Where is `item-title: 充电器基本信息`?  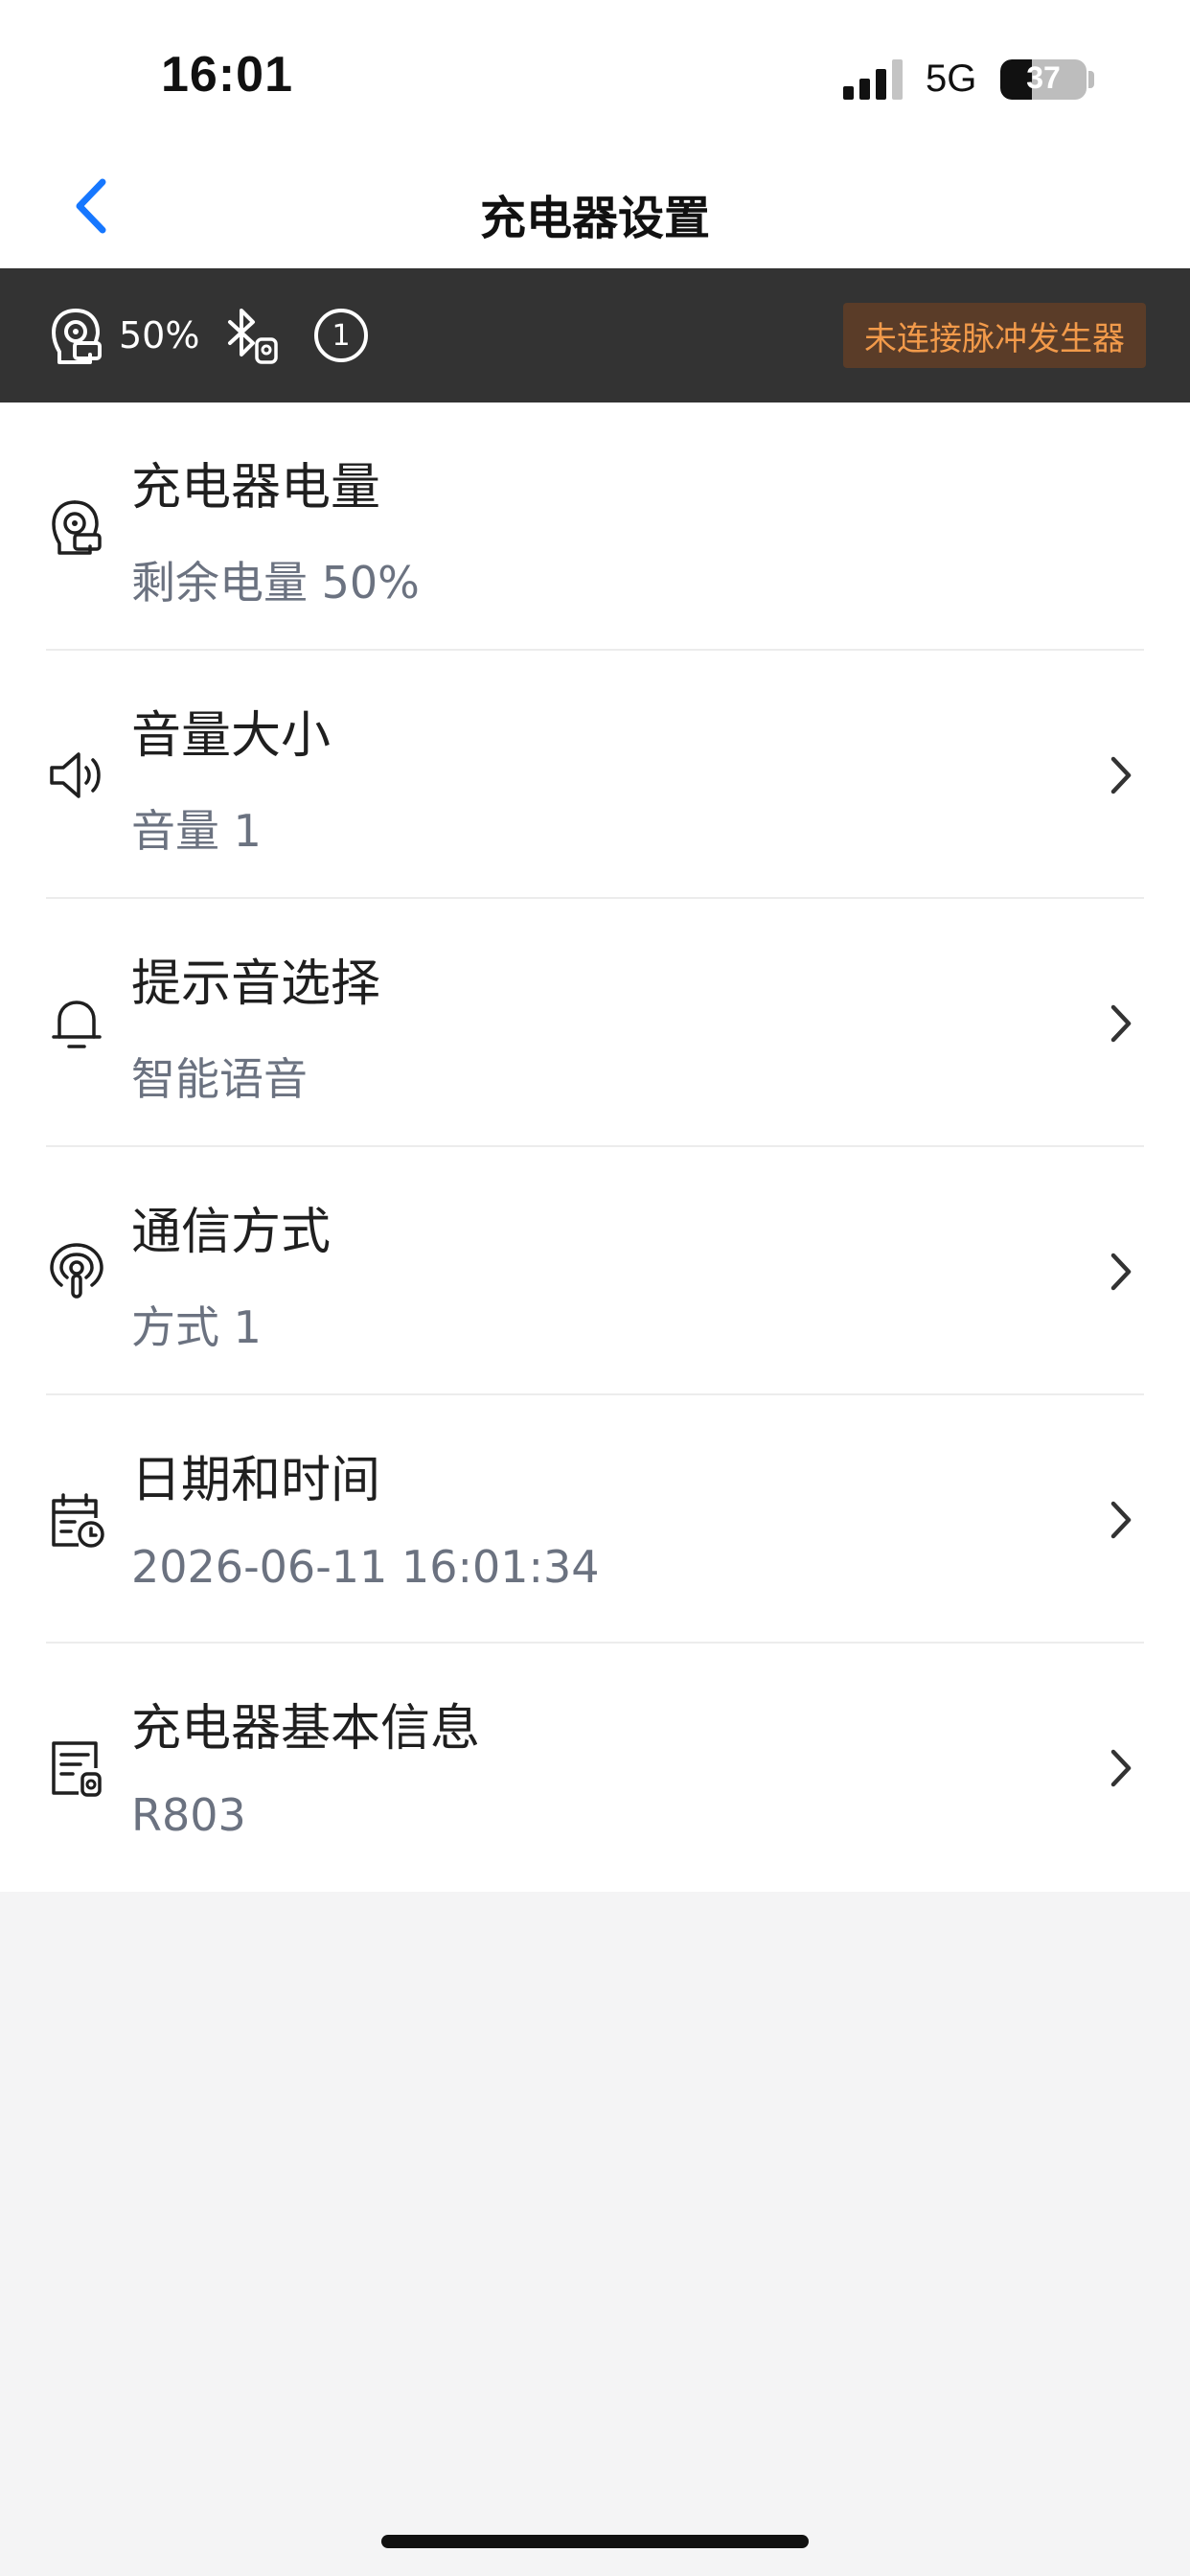
item-title: 充电器基本信息 is located at coordinates (306, 1729).